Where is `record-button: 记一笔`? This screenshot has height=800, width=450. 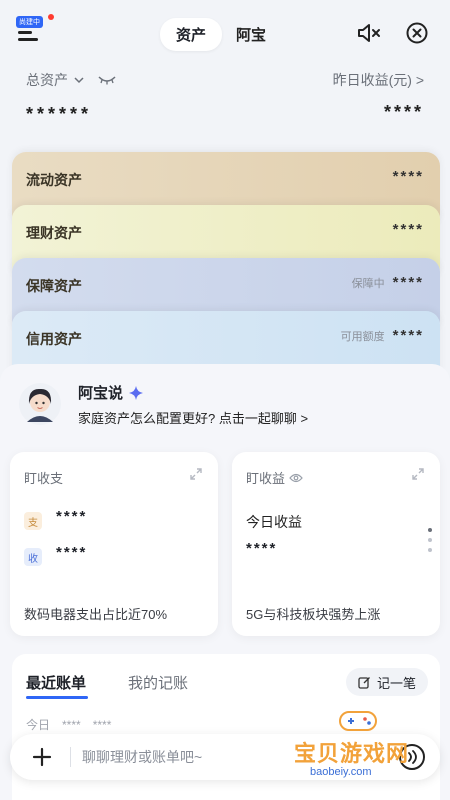
record-button: 记一笔 is located at coordinates (386, 682).